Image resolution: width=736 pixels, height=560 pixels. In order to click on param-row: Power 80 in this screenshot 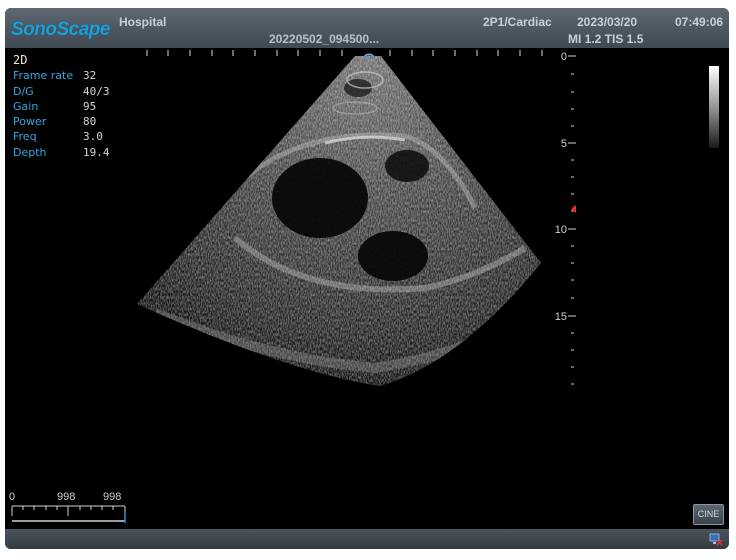, I will do `click(61, 121)`.